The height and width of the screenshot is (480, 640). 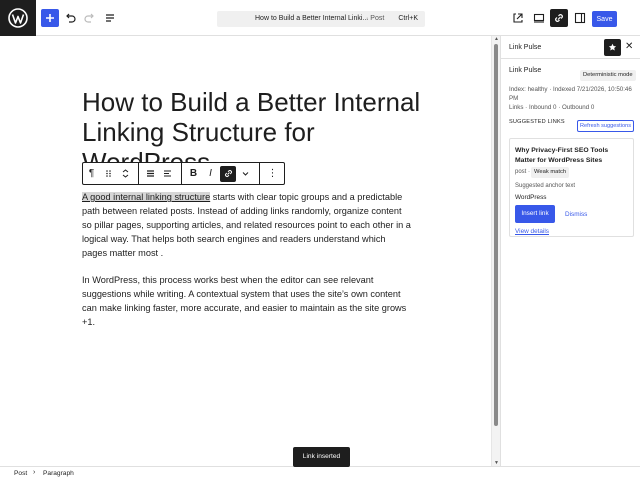 I want to click on wordpress-logo-icon, so click(x=18, y=18).